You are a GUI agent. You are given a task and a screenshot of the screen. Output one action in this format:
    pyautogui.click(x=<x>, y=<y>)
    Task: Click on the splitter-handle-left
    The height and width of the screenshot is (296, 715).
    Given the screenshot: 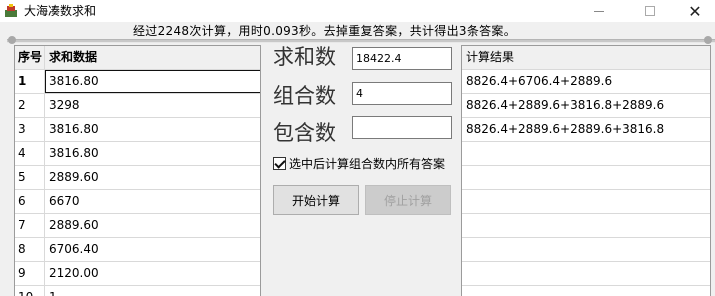 What is the action you would take?
    pyautogui.click(x=12, y=40)
    